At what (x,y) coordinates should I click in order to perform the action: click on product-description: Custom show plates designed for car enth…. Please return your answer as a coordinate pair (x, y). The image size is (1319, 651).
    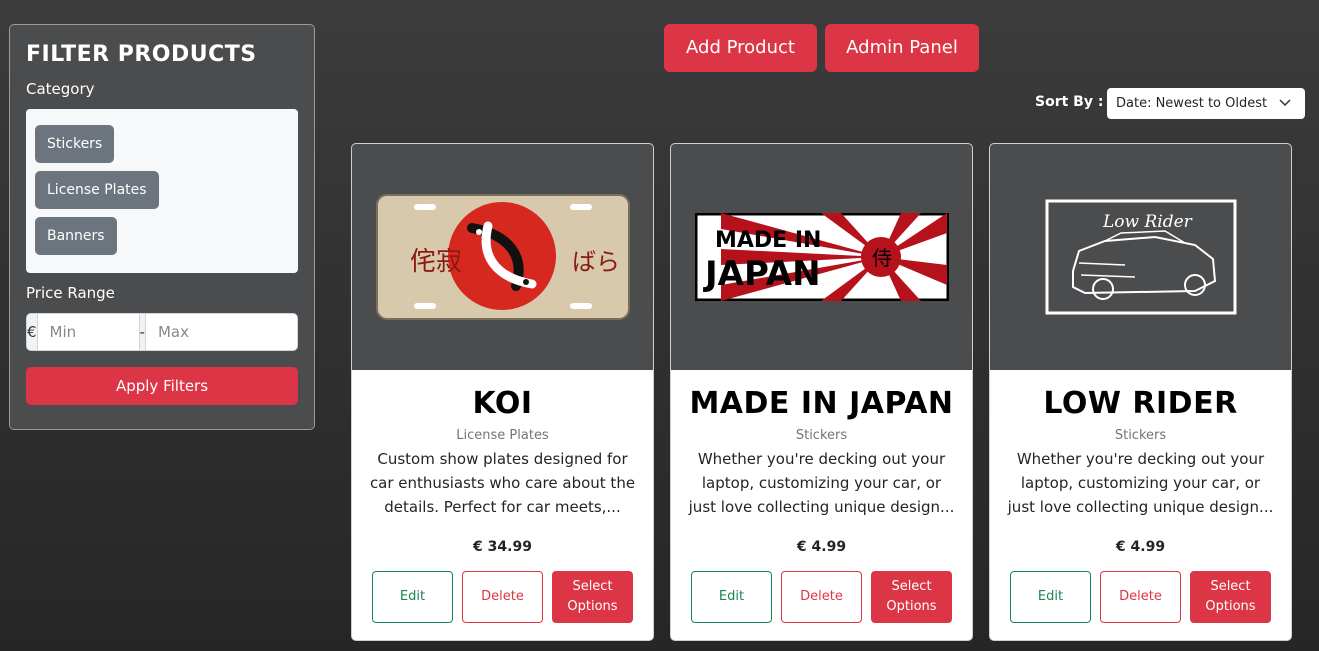
    Looking at the image, I should click on (502, 483).